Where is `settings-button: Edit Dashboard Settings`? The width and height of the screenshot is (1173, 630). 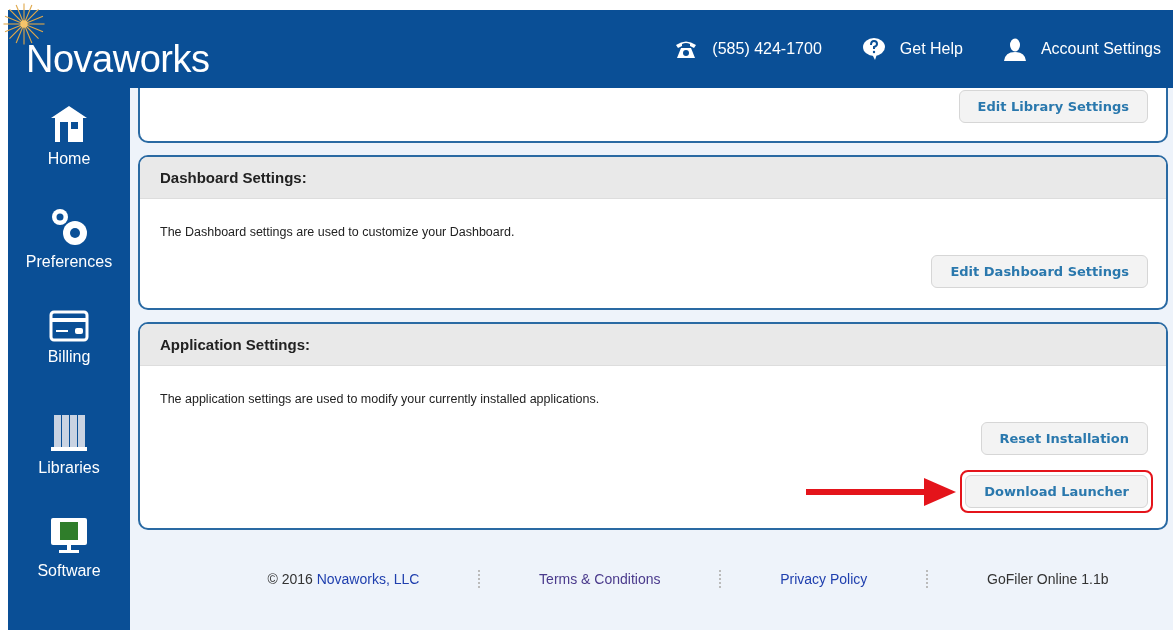
settings-button: Edit Dashboard Settings is located at coordinates (1039, 271).